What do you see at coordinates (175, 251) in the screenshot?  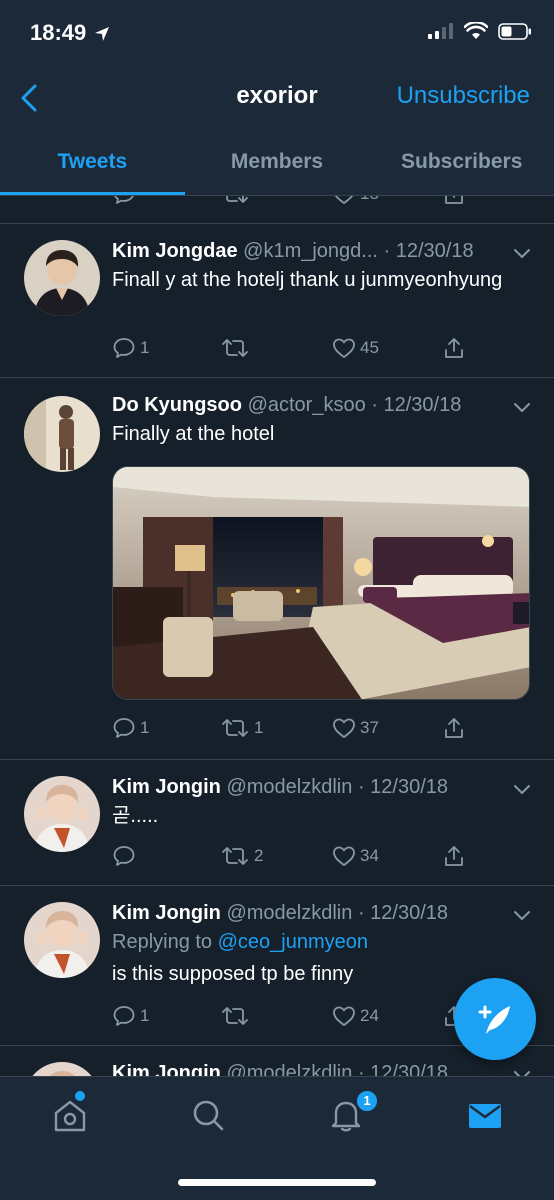 I see `author-name: Kim Jongdae` at bounding box center [175, 251].